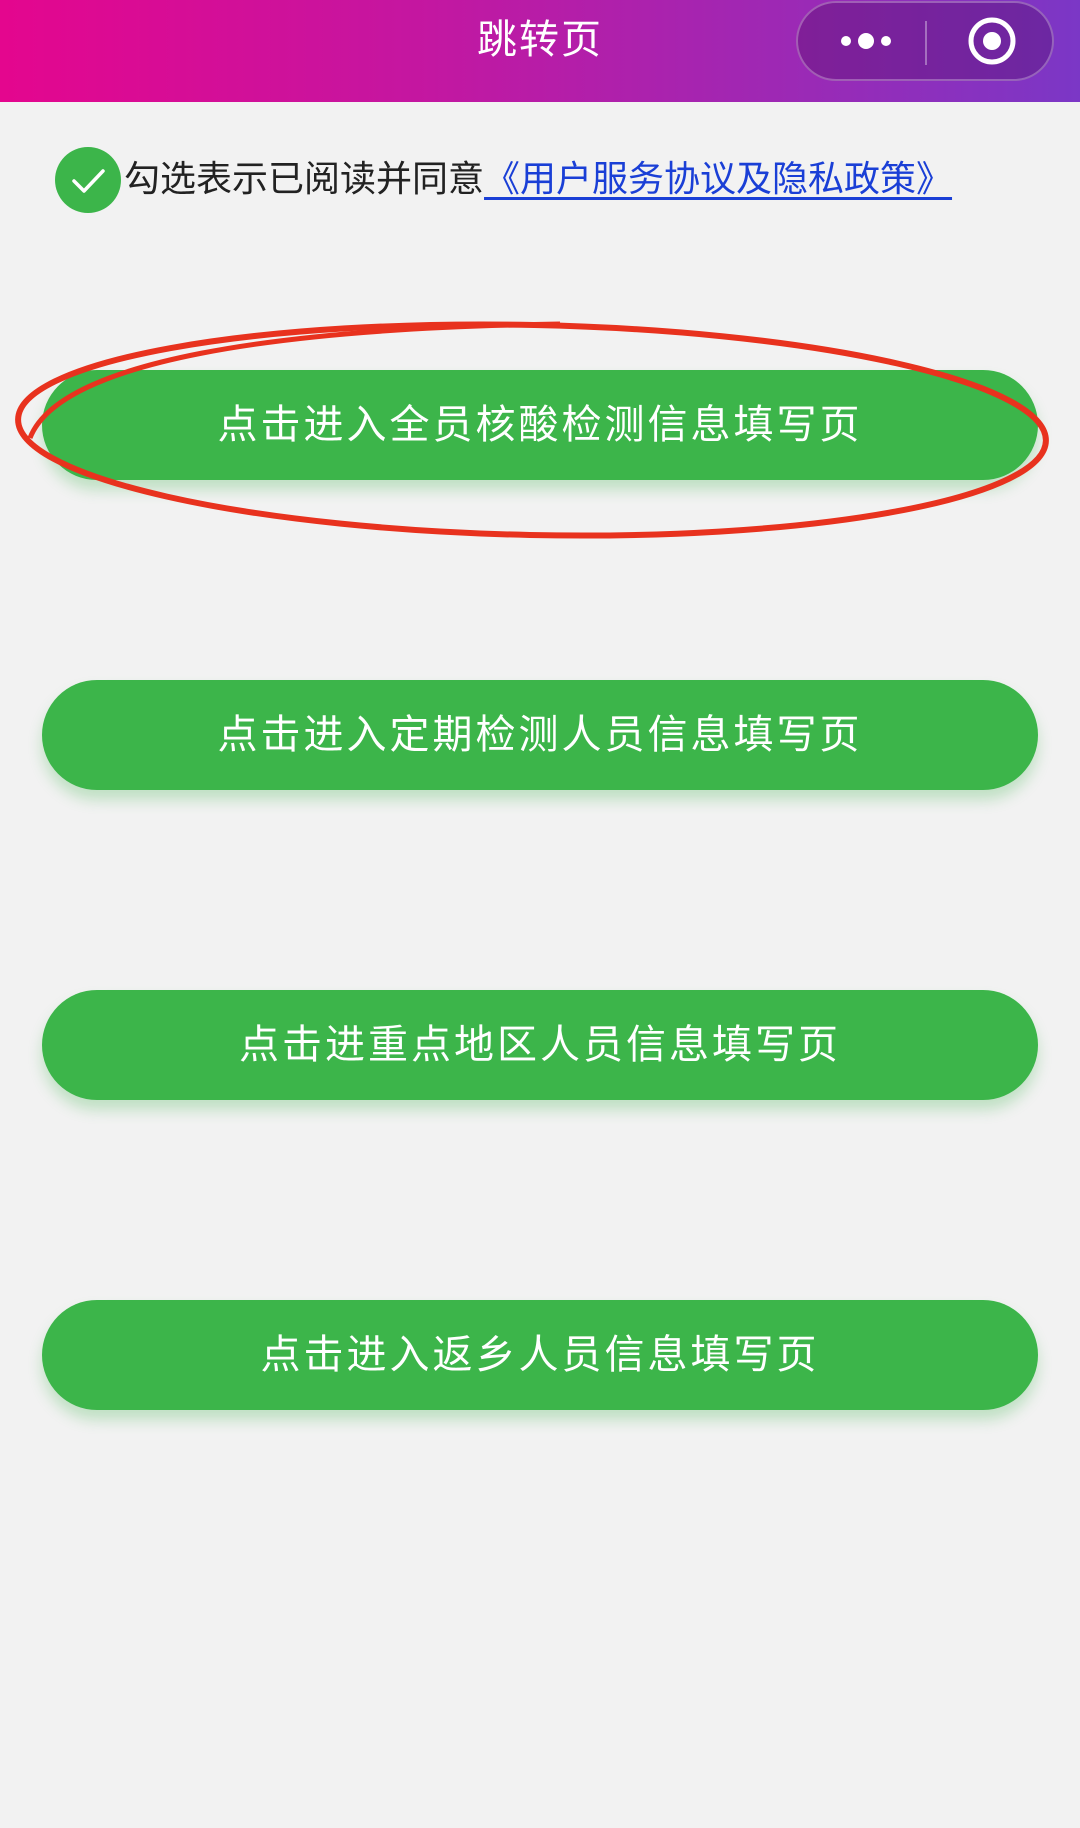  Describe the element at coordinates (540, 1045) in the screenshot. I see `button-key-region-staff: 点击进重点地区人员信息填写页` at that location.